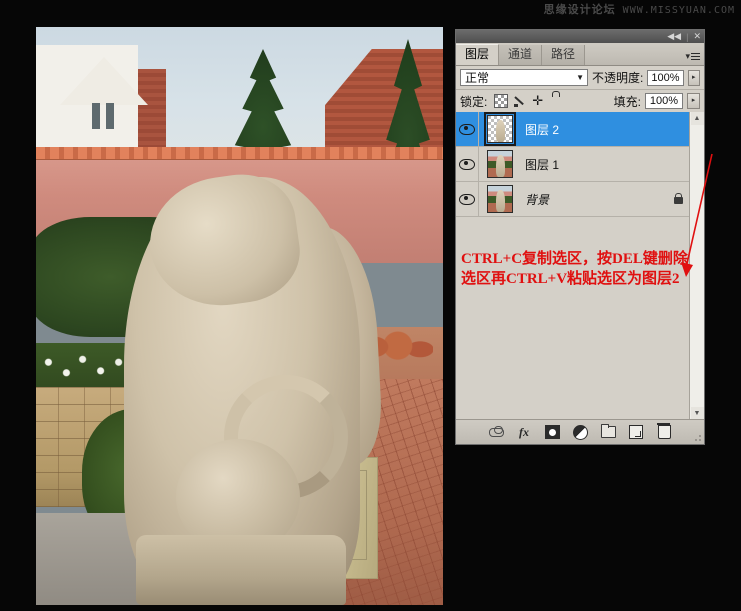 The height and width of the screenshot is (611, 741). What do you see at coordinates (474, 101) in the screenshot?
I see `lock-label: 锁定:` at bounding box center [474, 101].